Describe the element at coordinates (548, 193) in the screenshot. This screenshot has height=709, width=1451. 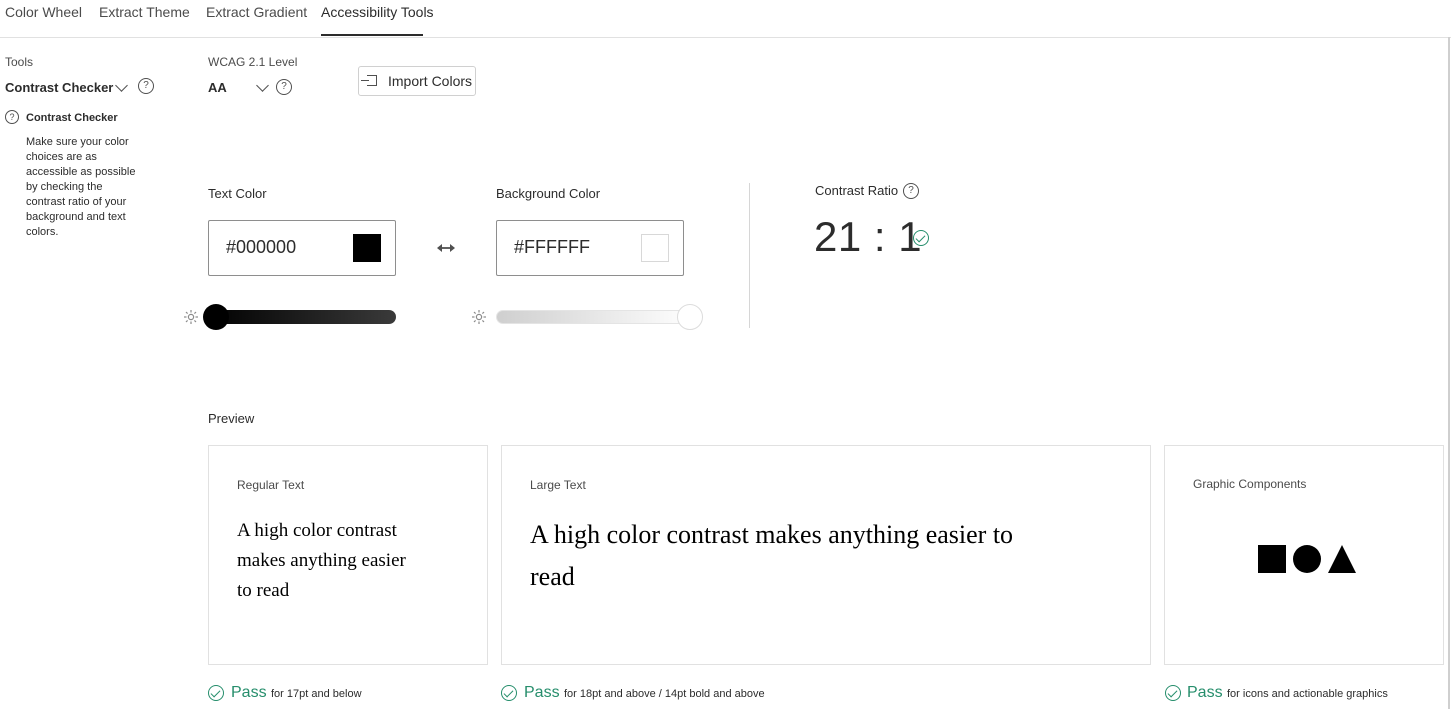
I see `background-color-label: Background Color` at that location.